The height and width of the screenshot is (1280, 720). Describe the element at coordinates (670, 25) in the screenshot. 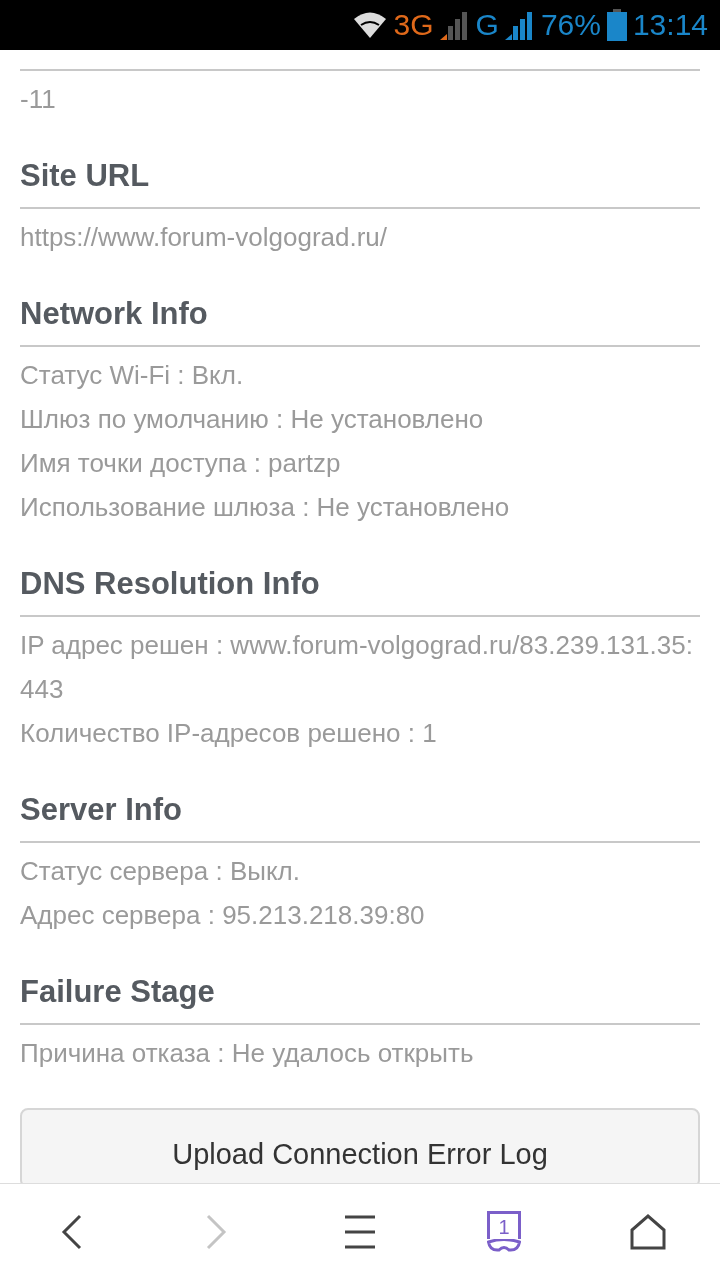

I see `clock: 13:14` at that location.